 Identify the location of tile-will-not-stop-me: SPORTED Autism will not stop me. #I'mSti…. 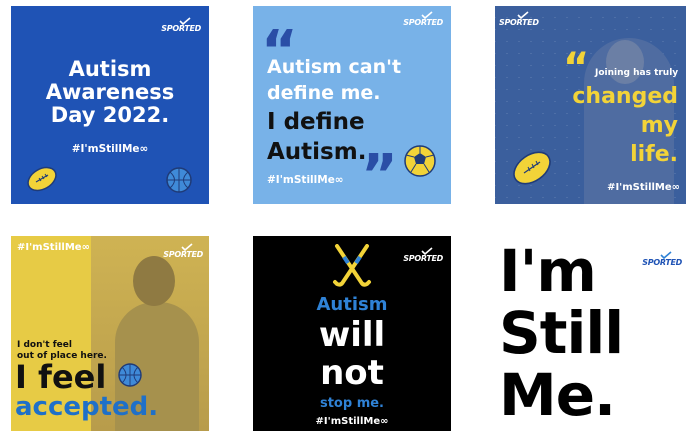
(352, 333).